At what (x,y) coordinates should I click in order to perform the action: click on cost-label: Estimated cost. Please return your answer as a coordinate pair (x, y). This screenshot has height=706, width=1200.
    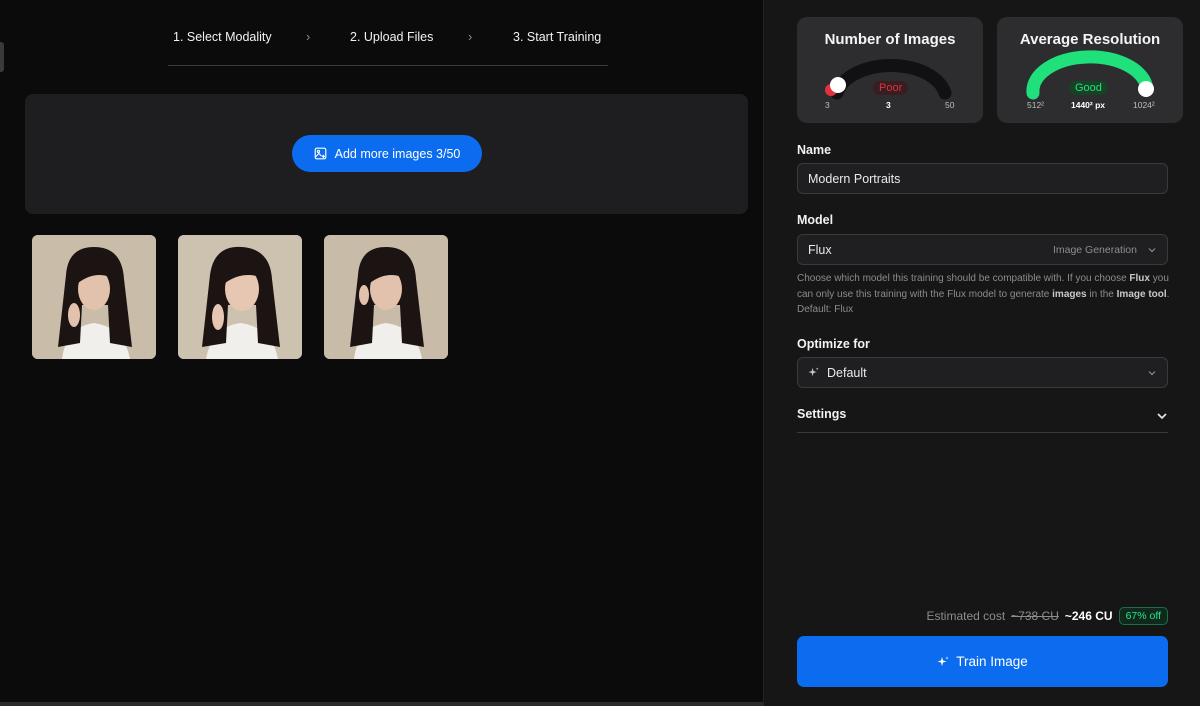
    Looking at the image, I should click on (966, 616).